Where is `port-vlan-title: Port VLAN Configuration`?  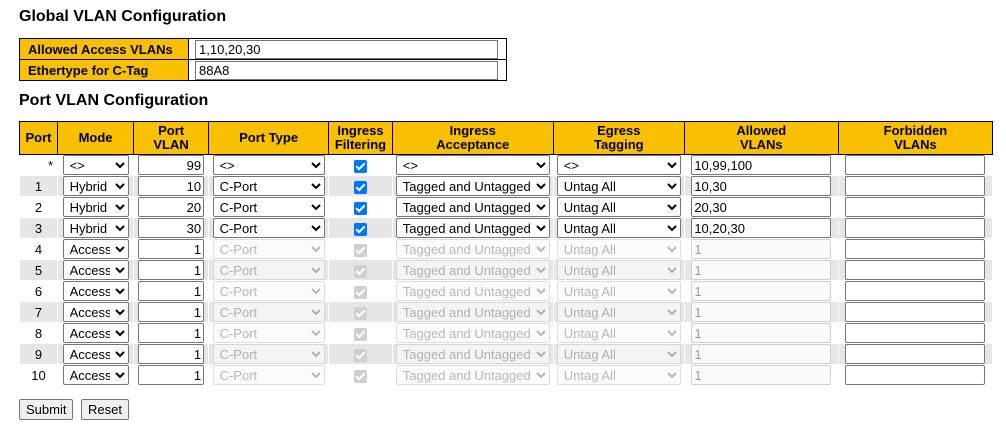
port-vlan-title: Port VLAN Configuration is located at coordinates (113, 101).